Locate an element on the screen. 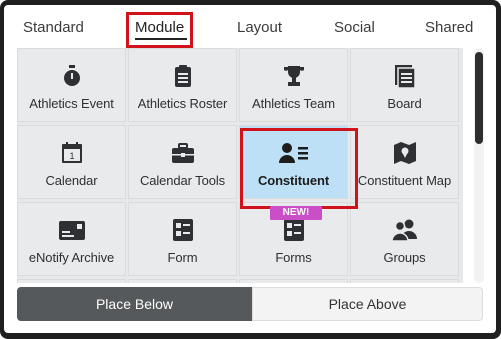 Image resolution: width=501 pixels, height=339 pixels. tile-calendar-tools: Calendar Tools is located at coordinates (182, 162).